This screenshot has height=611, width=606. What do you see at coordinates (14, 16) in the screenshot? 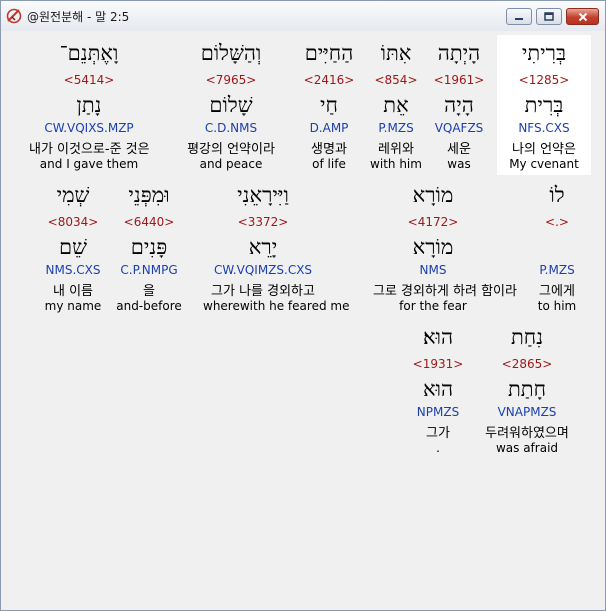
I see `app-logo-icon` at bounding box center [14, 16].